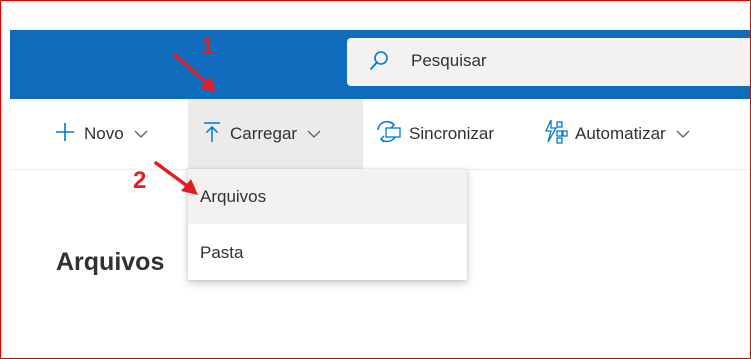  I want to click on automate-button: Automatizar, so click(616, 134).